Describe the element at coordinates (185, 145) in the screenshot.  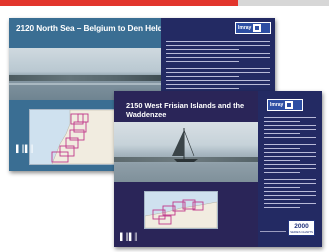
I see `sailboat-icon` at that location.